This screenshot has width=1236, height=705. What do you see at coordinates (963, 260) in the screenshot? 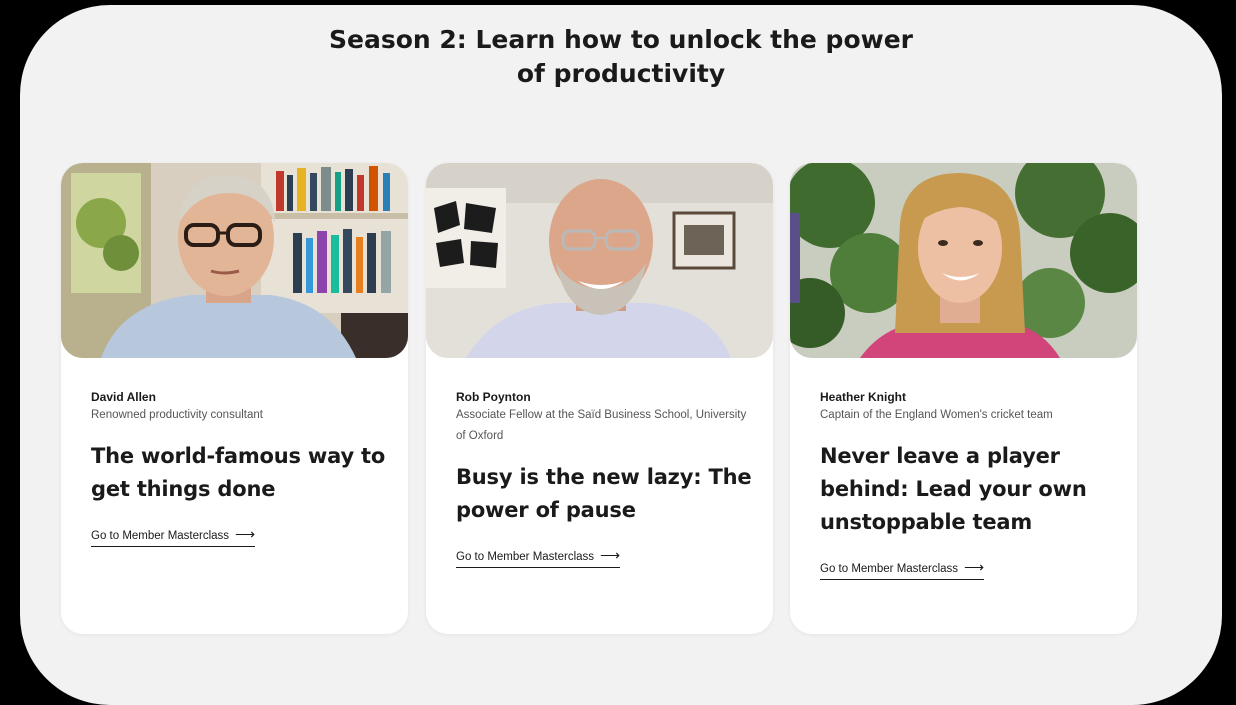
I see `speaker-photo-heather-knight` at bounding box center [963, 260].